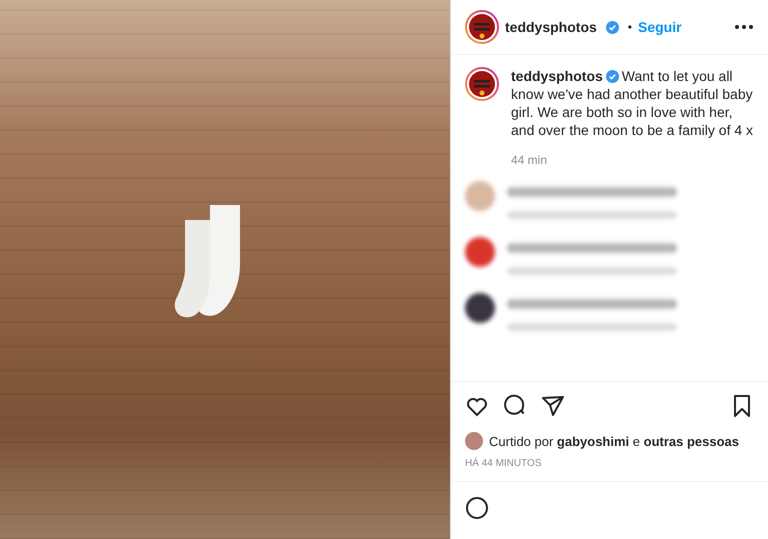  What do you see at coordinates (503, 463) in the screenshot?
I see `post-timestamp: HÁ 44 MINUTOS` at bounding box center [503, 463].